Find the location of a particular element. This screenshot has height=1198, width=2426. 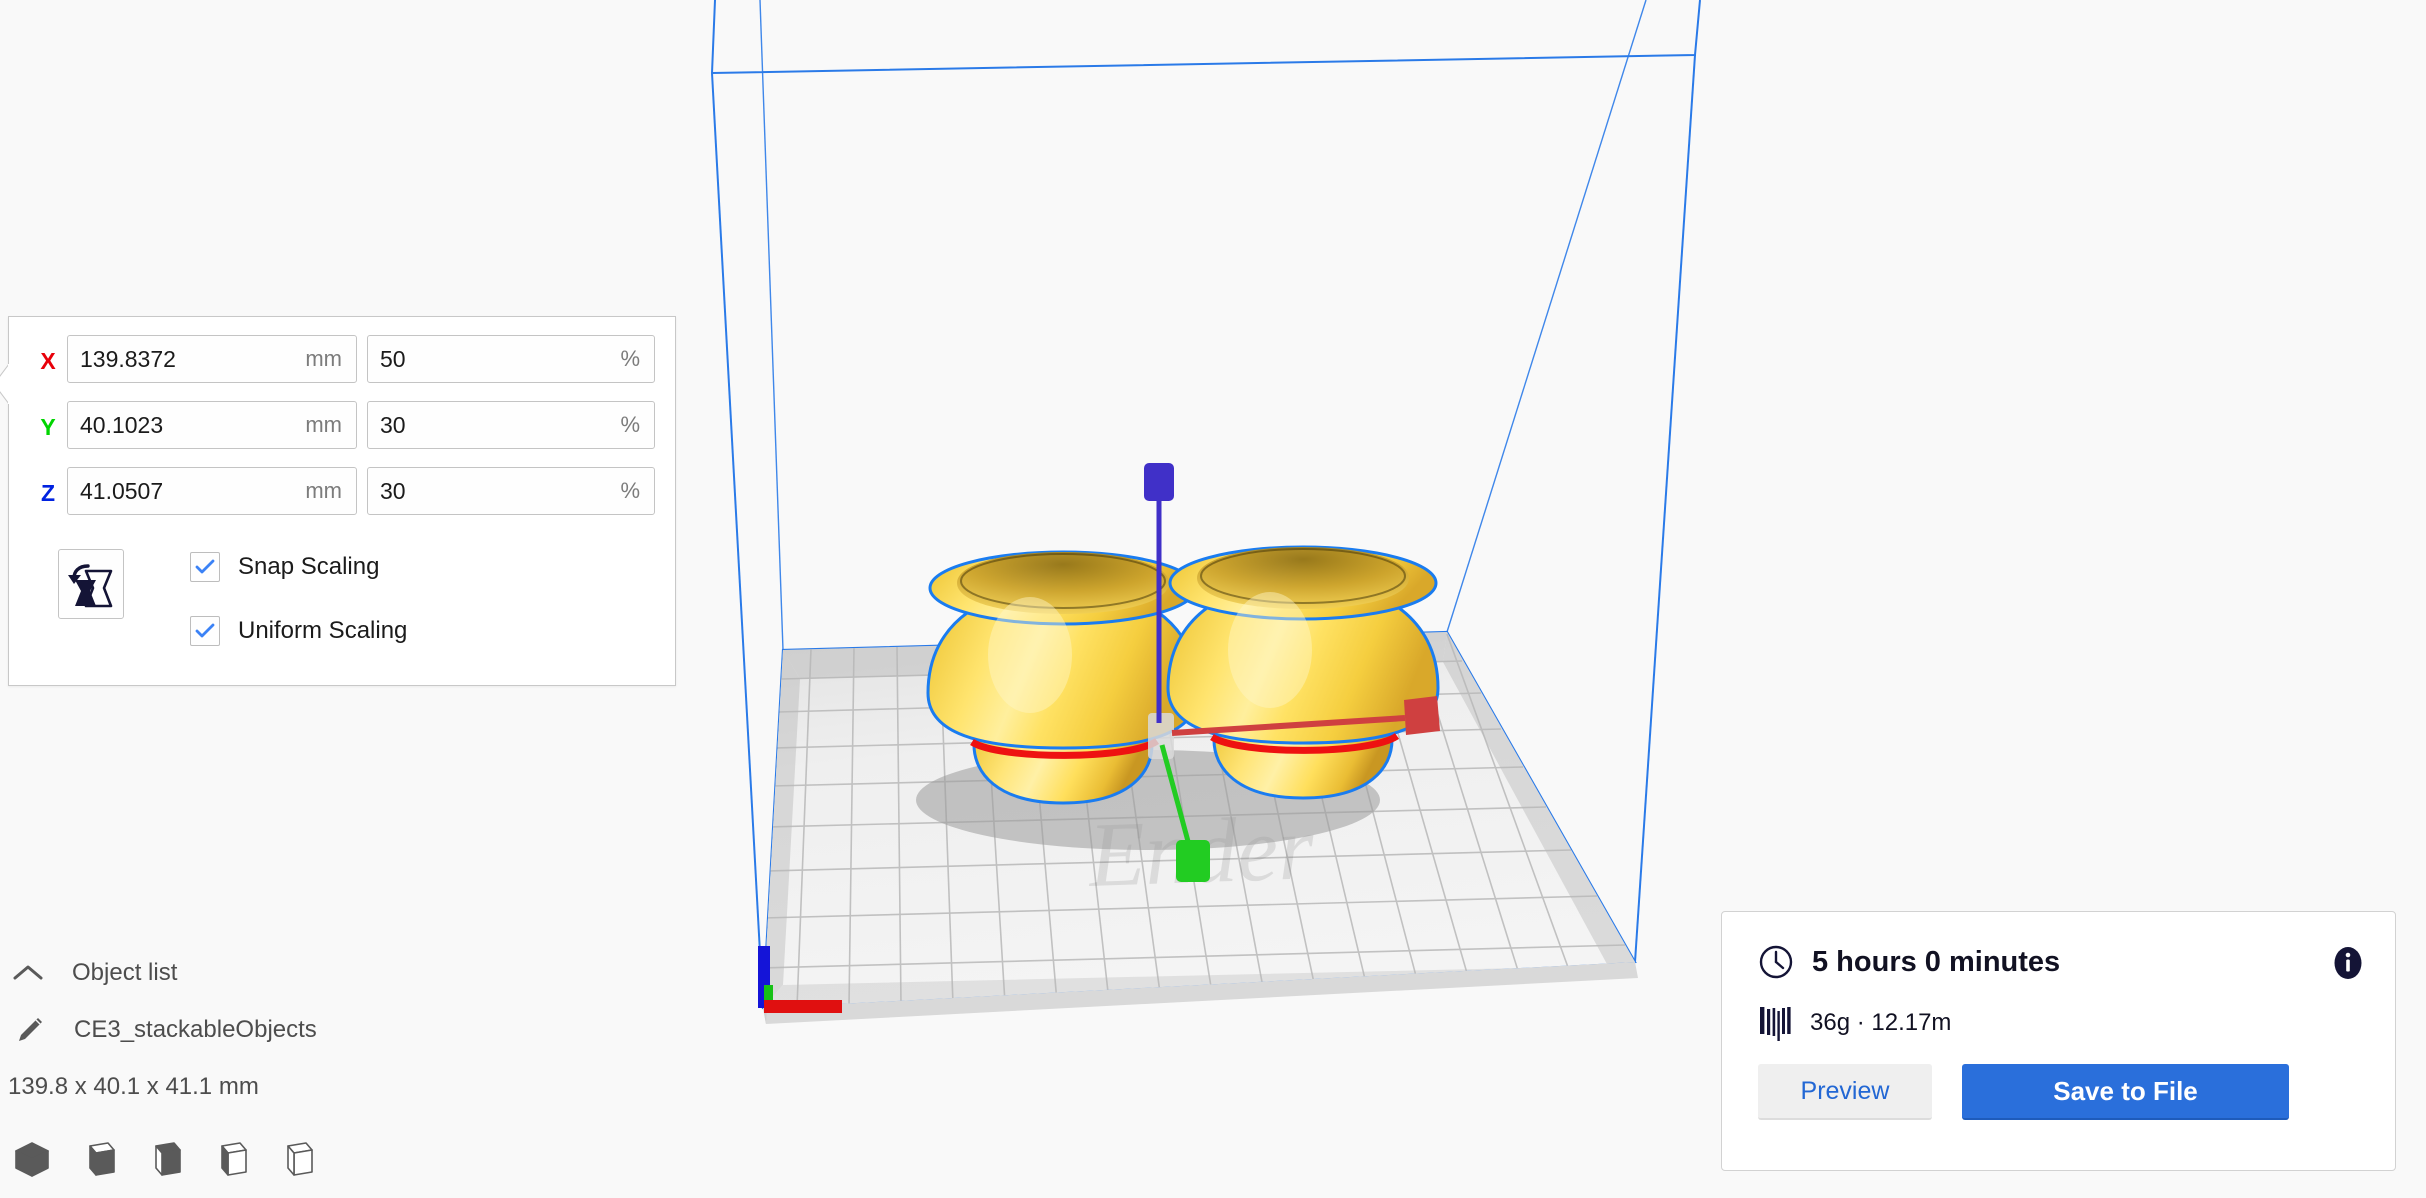

view-mode-toolbar is located at coordinates (164, 1160).